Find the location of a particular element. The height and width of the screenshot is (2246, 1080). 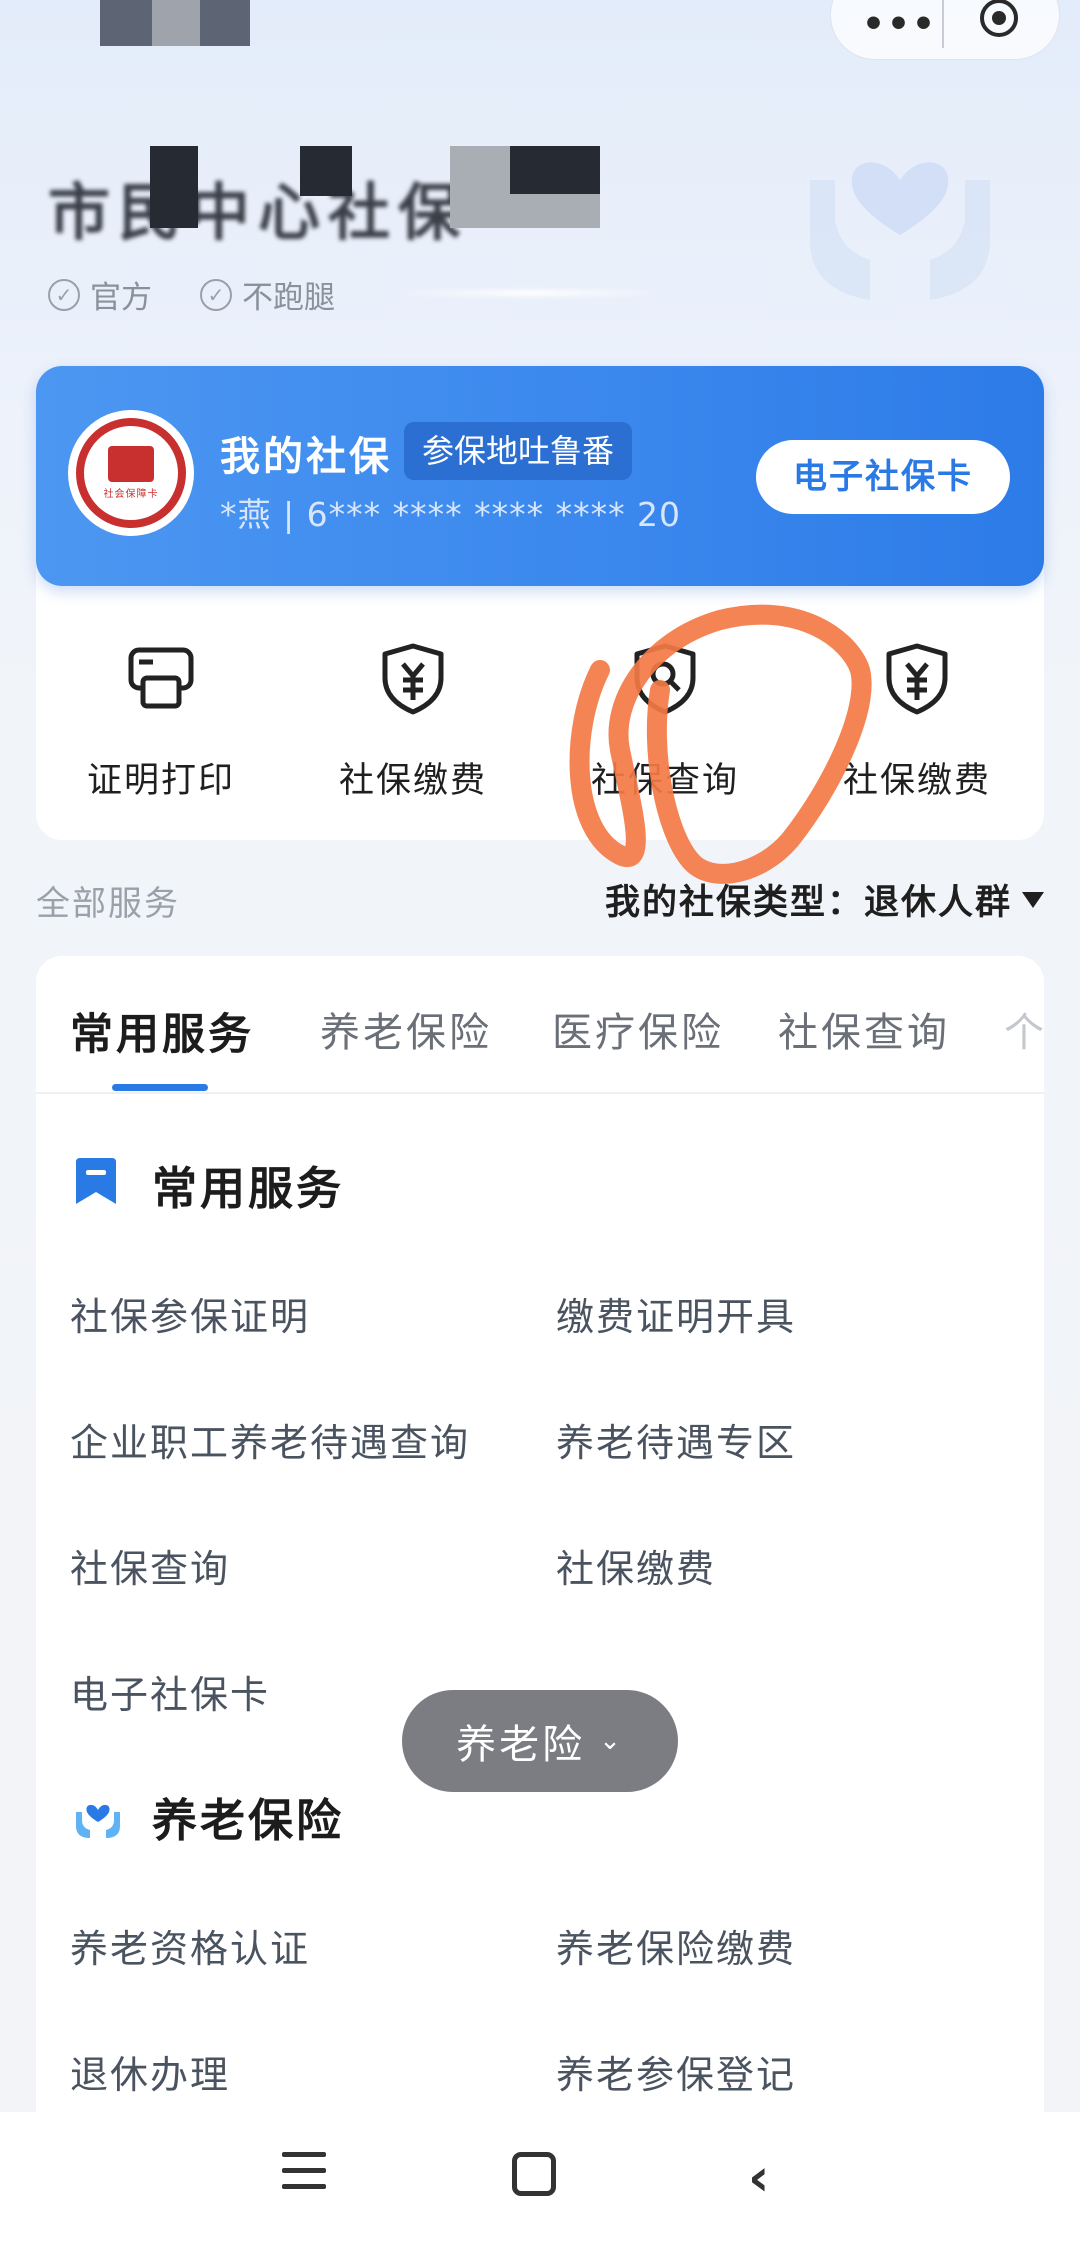

search-shield-icon is located at coordinates (665, 679).